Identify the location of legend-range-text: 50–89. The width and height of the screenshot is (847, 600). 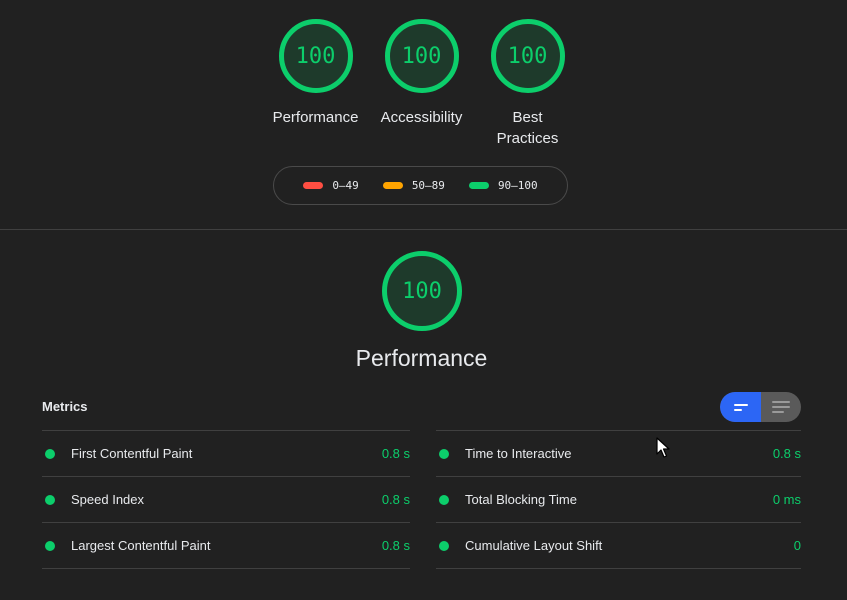
(428, 185).